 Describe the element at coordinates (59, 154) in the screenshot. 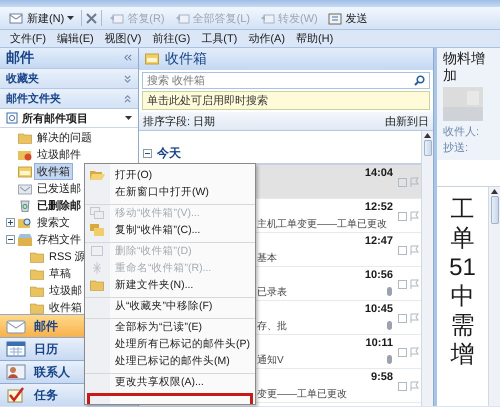

I see `folder-item: 垃圾邮件` at that location.